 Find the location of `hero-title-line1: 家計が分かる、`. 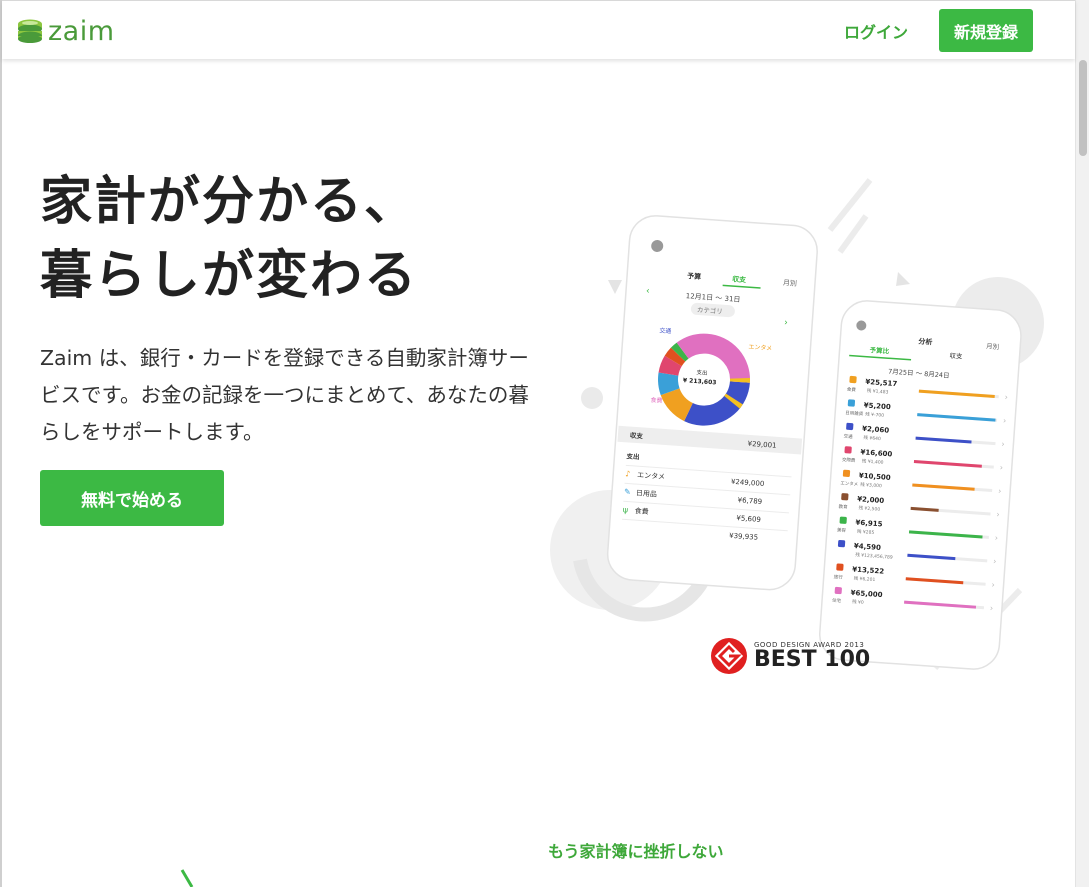

hero-title-line1: 家計が分かる、 is located at coordinates (229, 202).